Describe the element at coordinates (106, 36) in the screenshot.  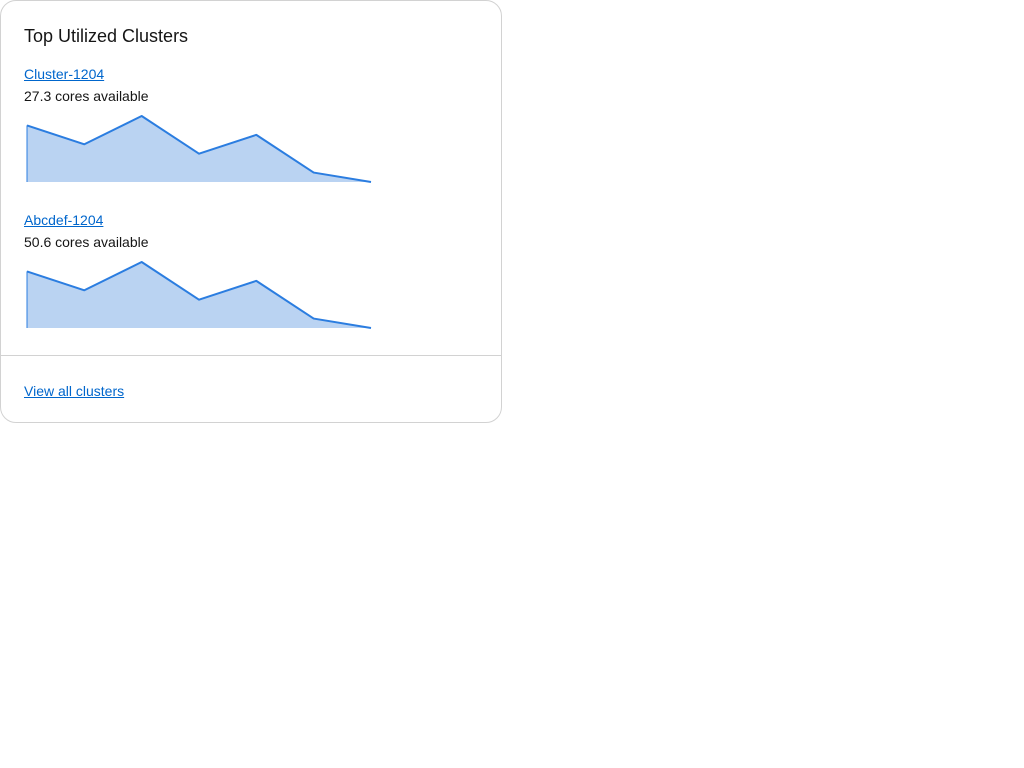
I see `card-title: Top Utilized Clusters` at that location.